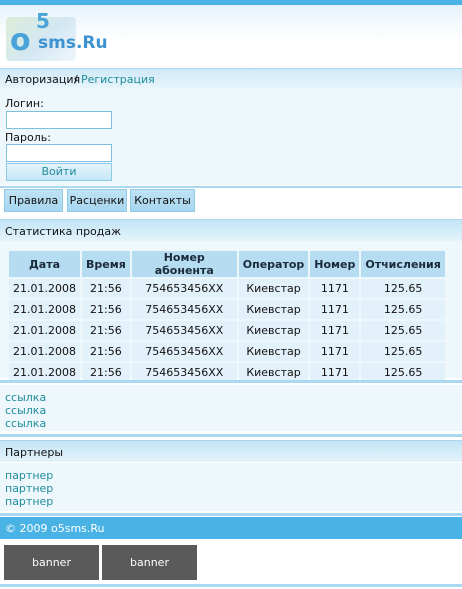 Image resolution: width=462 pixels, height=589 pixels. I want to click on partners-panel: партнер партнер партнер, so click(231, 487).